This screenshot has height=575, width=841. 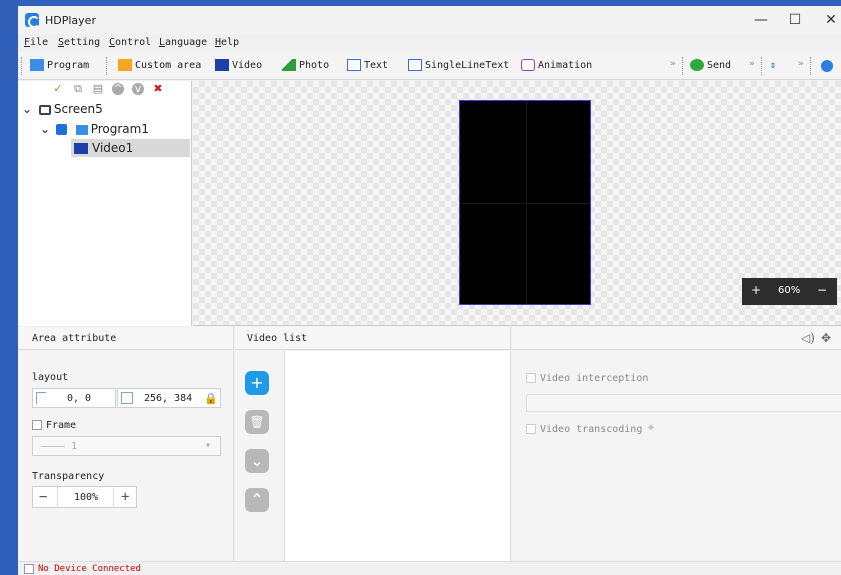 What do you see at coordinates (795, 20) in the screenshot?
I see `maximize-button: ☐` at bounding box center [795, 20].